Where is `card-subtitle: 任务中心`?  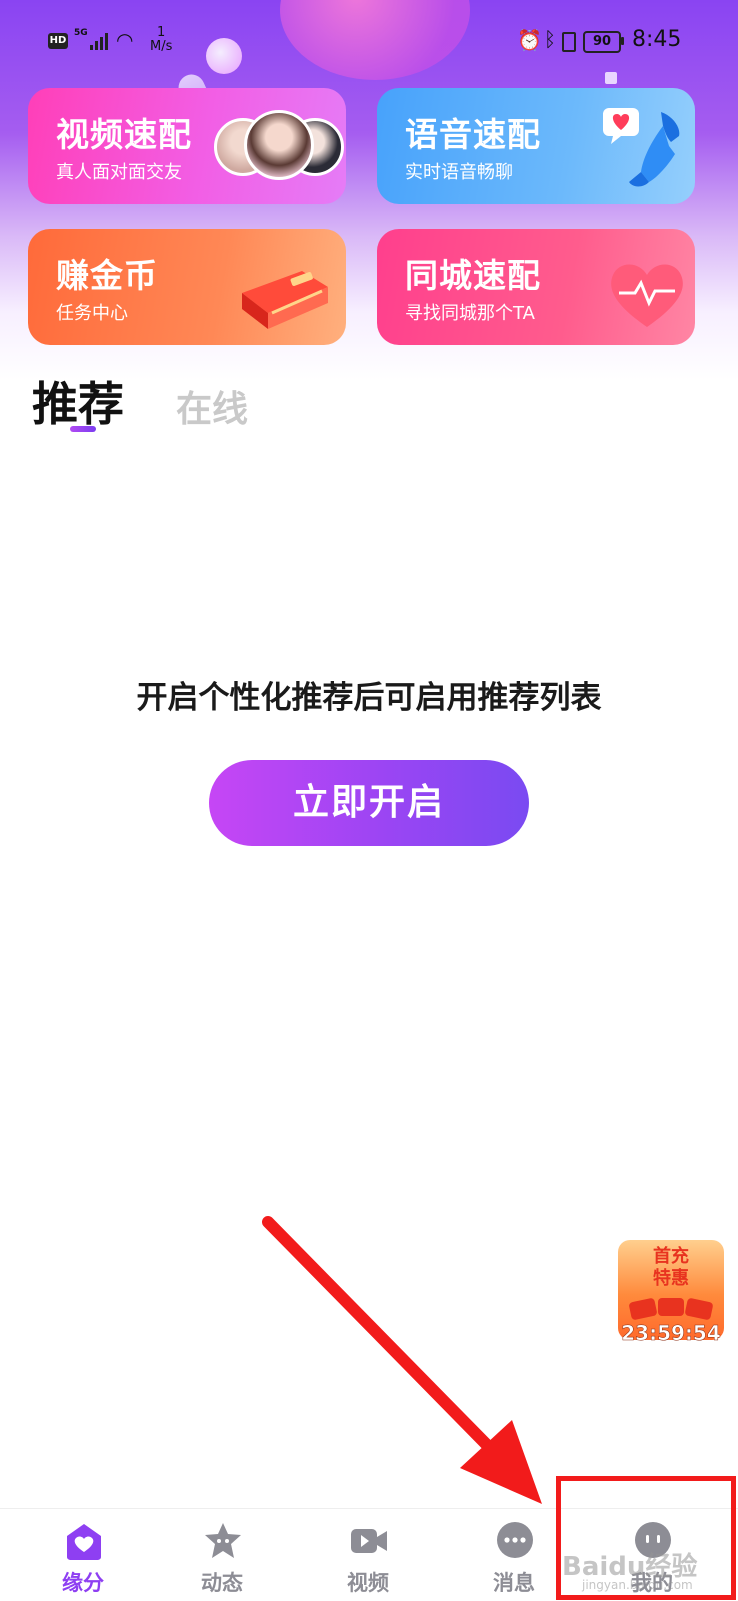 card-subtitle: 任务中心 is located at coordinates (92, 313).